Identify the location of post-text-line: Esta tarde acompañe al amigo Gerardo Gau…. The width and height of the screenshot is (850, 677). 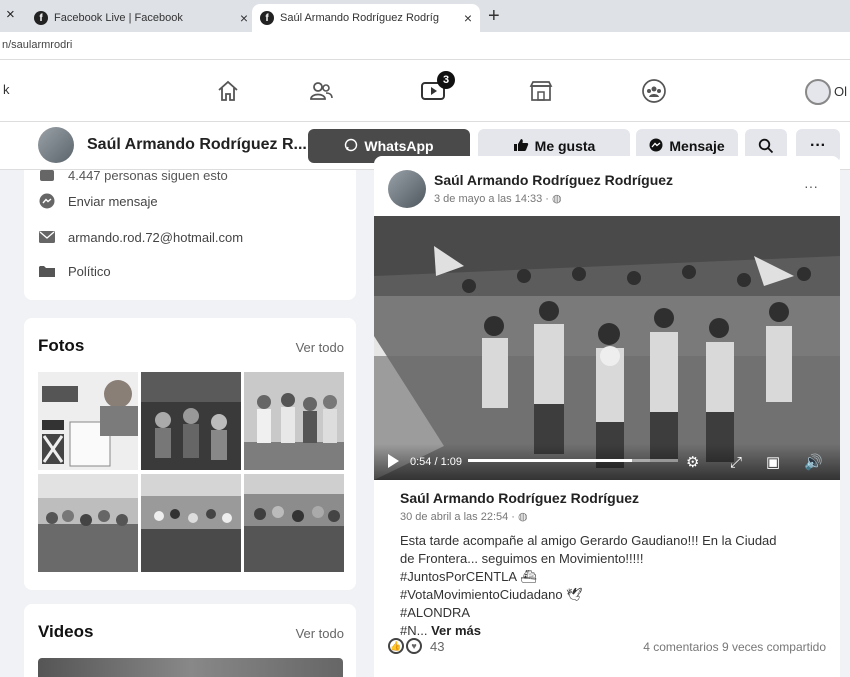
(588, 540).